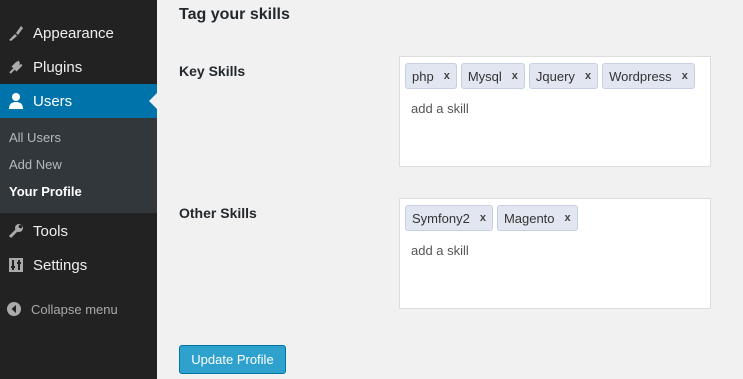  Describe the element at coordinates (218, 213) in the screenshot. I see `other-skills-label: Other Skills` at that location.